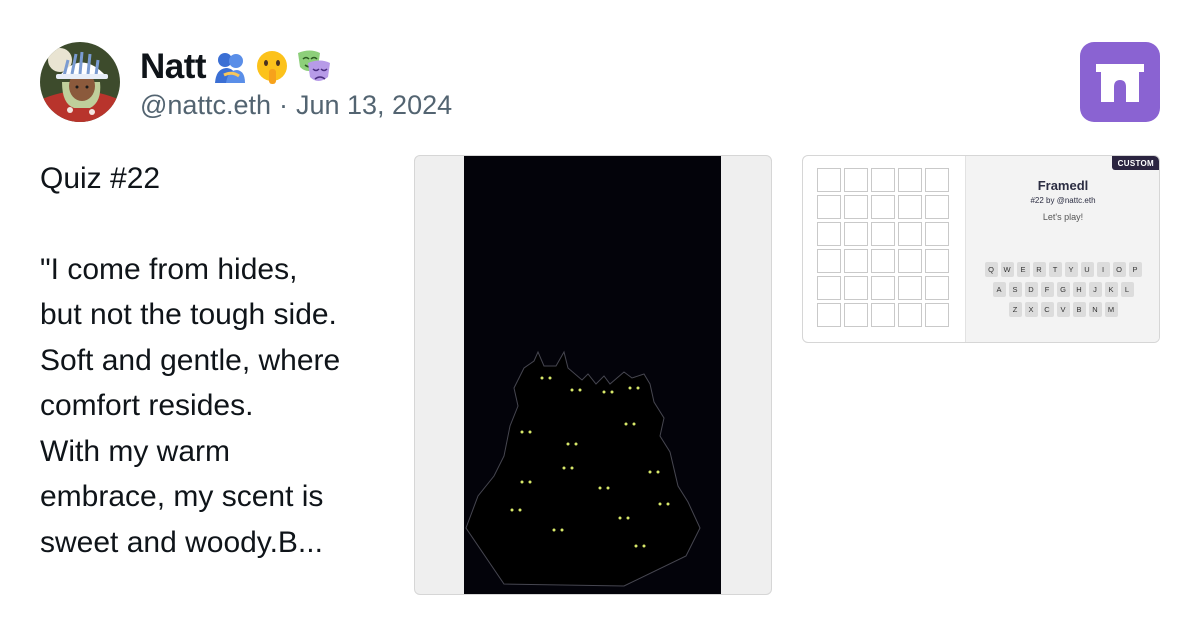  Describe the element at coordinates (1127, 289) in the screenshot. I see `key-l: L` at that location.